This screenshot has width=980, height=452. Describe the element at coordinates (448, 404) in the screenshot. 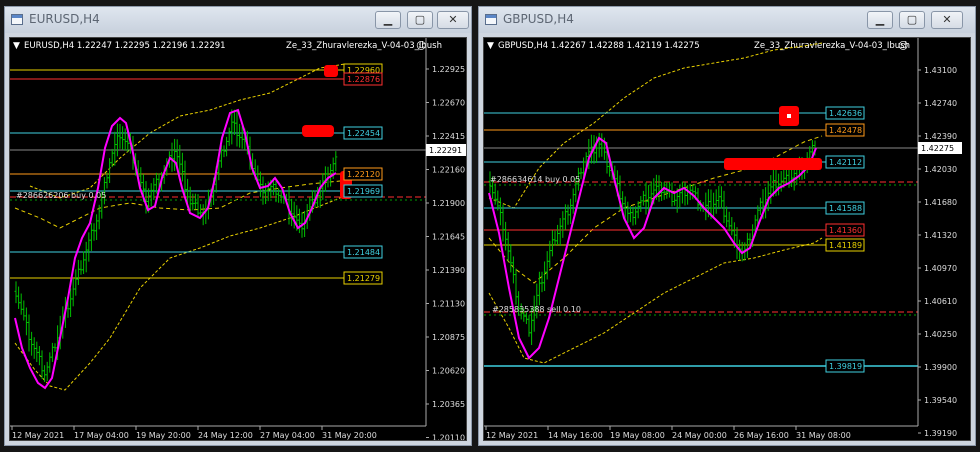

I see `price-axis-label: 1.20365` at that location.